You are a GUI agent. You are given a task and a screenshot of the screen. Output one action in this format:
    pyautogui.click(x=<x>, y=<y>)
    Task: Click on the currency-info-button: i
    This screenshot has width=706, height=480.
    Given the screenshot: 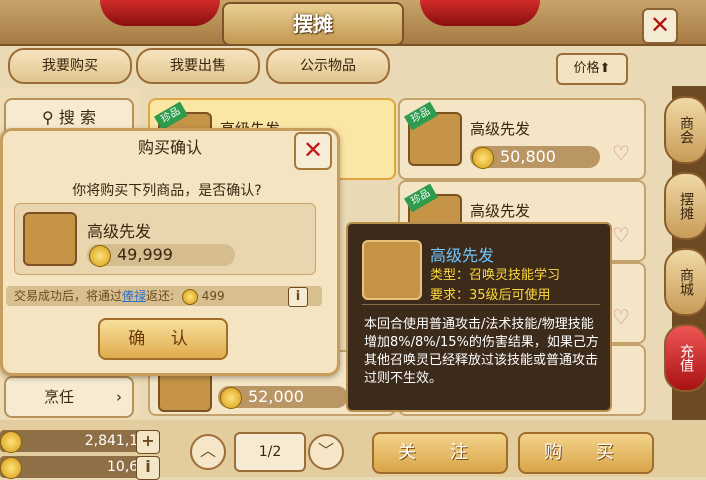 What is the action you would take?
    pyautogui.click(x=148, y=468)
    